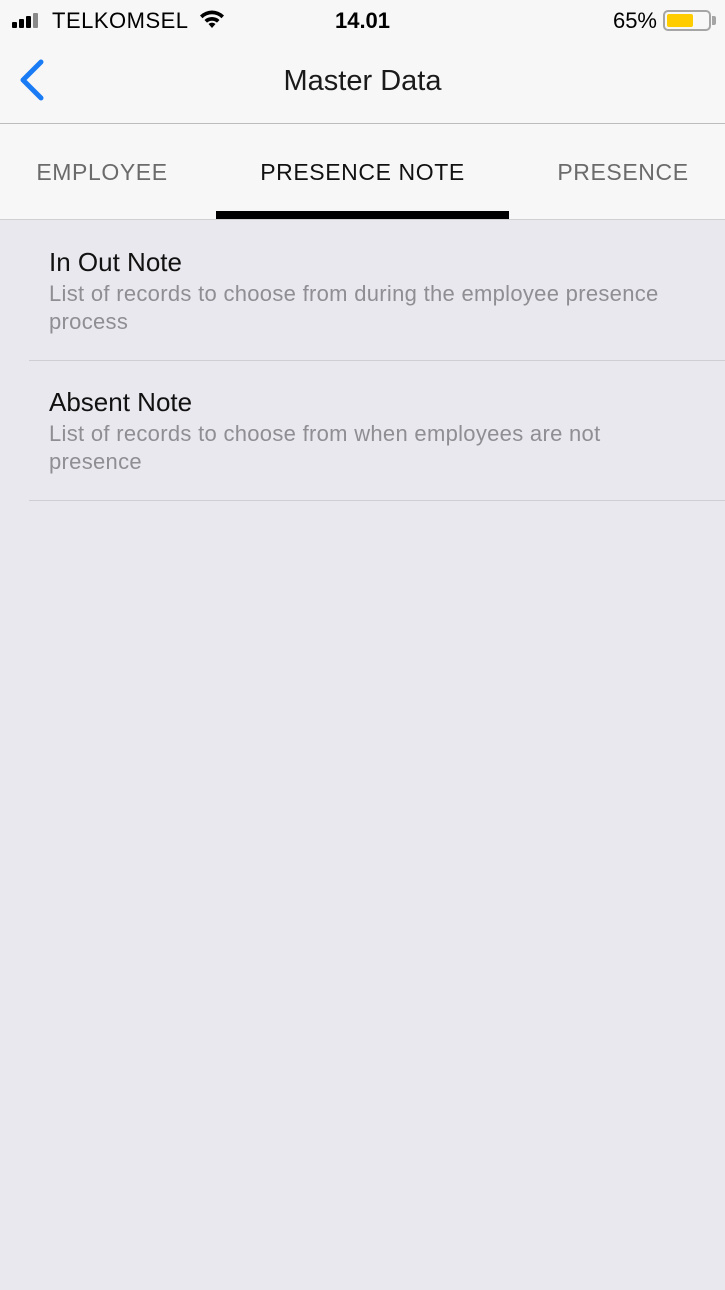  What do you see at coordinates (212, 19) in the screenshot?
I see `wifi-icon` at bounding box center [212, 19].